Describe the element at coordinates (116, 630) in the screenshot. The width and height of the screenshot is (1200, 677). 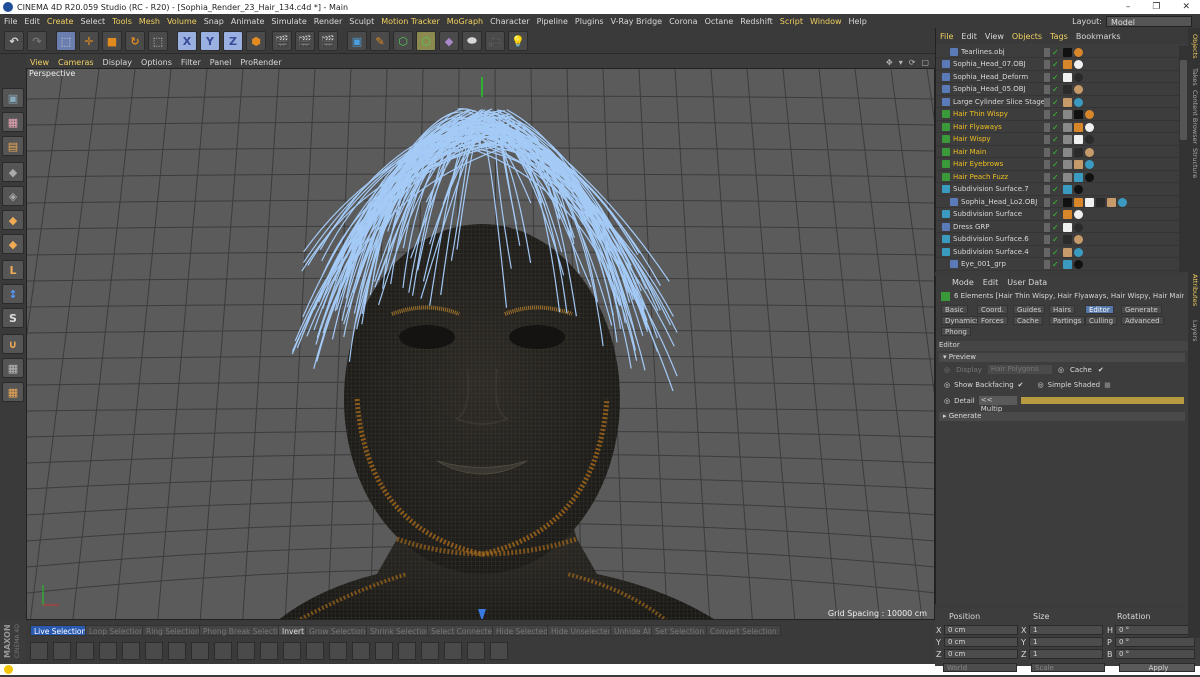
I see `selection-loop-selection-button: Loop Selection` at that location.